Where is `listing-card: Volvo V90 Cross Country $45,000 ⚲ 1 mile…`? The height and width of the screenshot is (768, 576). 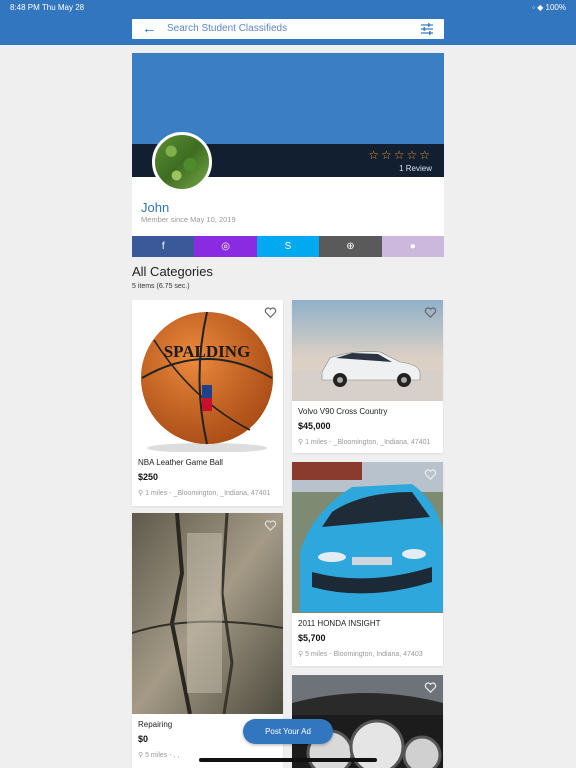
listing-card: Volvo V90 Cross Country $45,000 ⚲ 1 mile… is located at coordinates (367, 376).